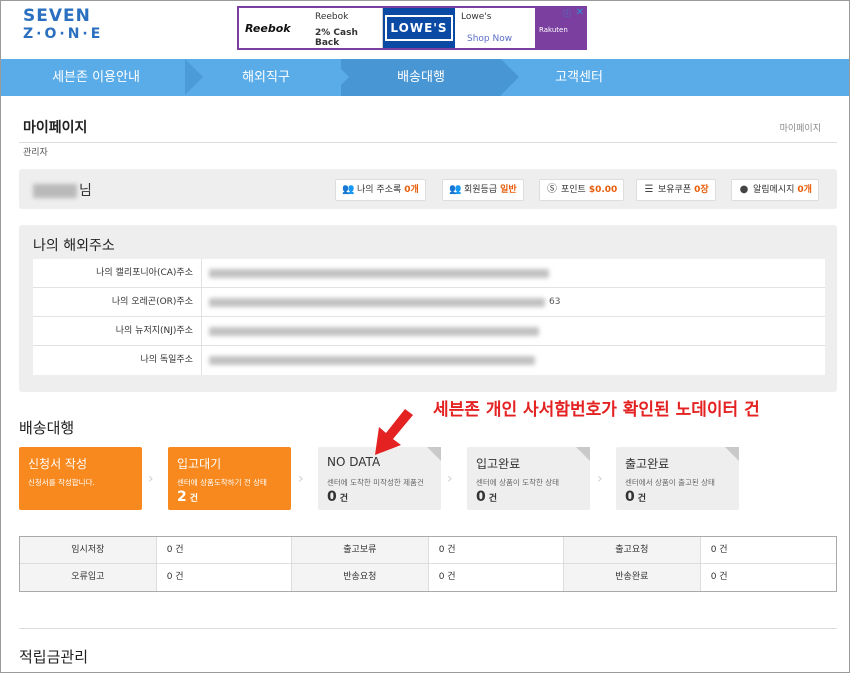 This screenshot has width=850, height=673. Describe the element at coordinates (222, 482) in the screenshot. I see `stage-desc: 센터에 상품도착하기 전 상태` at that location.